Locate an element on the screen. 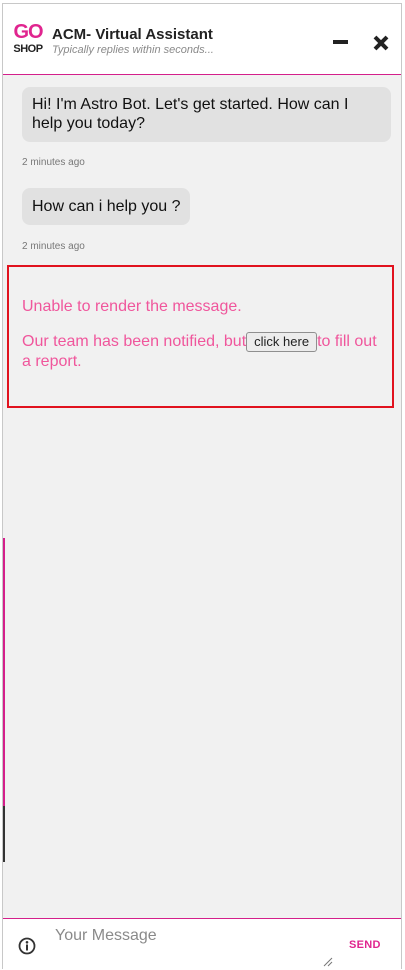 The height and width of the screenshot is (970, 405). window-edge-shadow is located at coordinates (4, 834).